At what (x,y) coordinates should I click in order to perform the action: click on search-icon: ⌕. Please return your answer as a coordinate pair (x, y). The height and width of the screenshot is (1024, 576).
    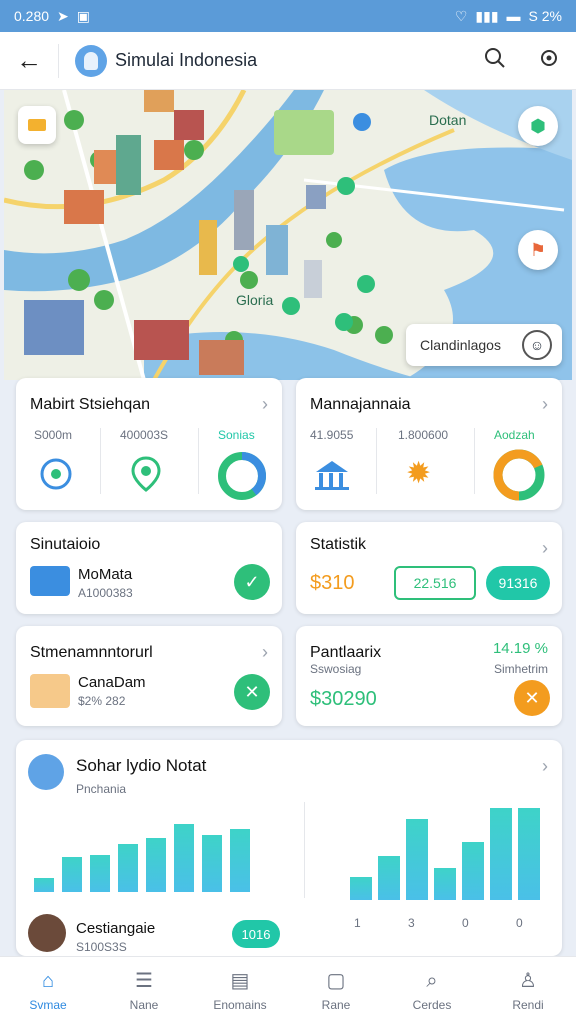
    Looking at the image, I should click on (432, 980).